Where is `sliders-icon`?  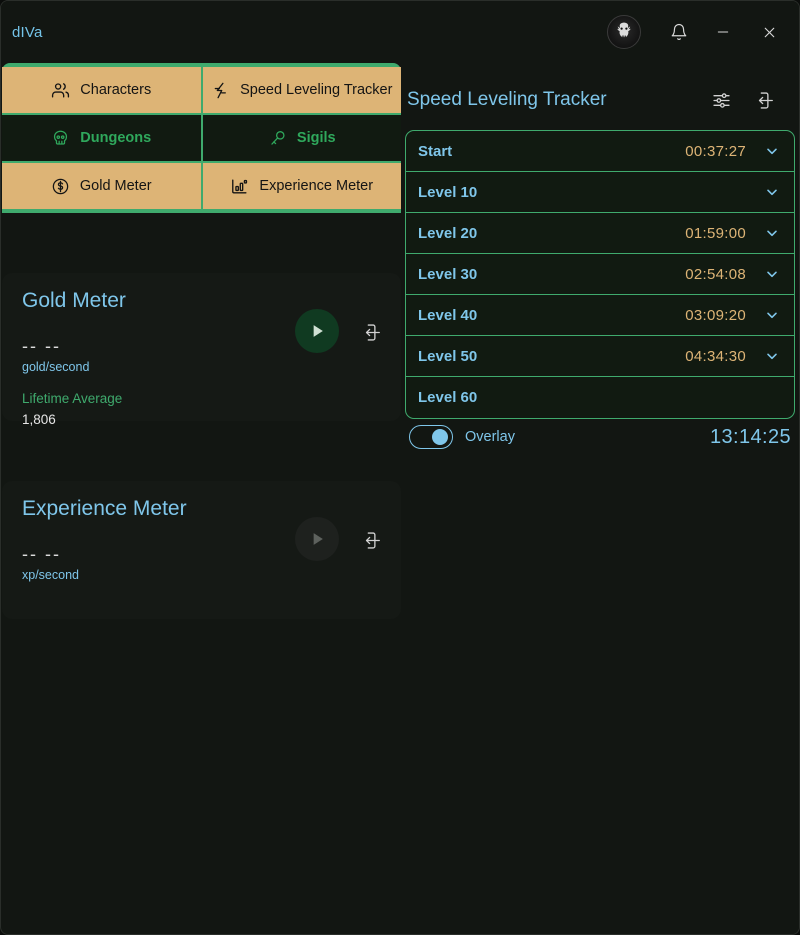 sliders-icon is located at coordinates (721, 100).